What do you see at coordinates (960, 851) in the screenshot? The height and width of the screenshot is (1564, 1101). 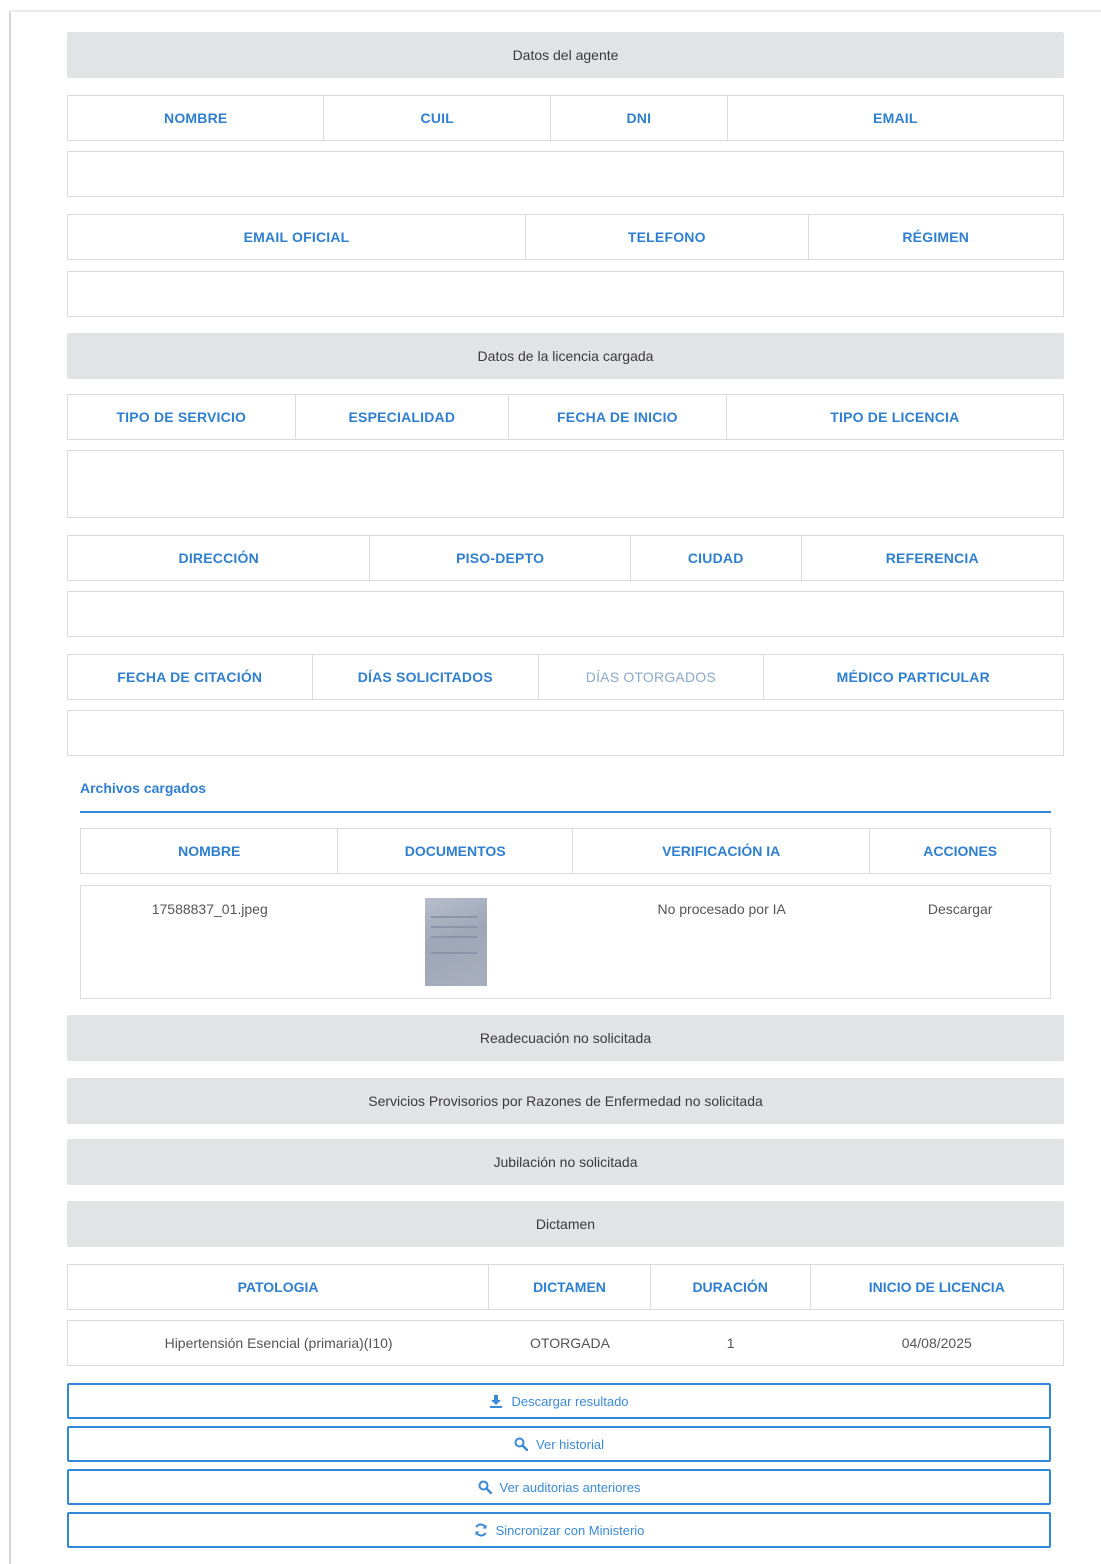 I see `files-col-acciones: ACCIONES` at bounding box center [960, 851].